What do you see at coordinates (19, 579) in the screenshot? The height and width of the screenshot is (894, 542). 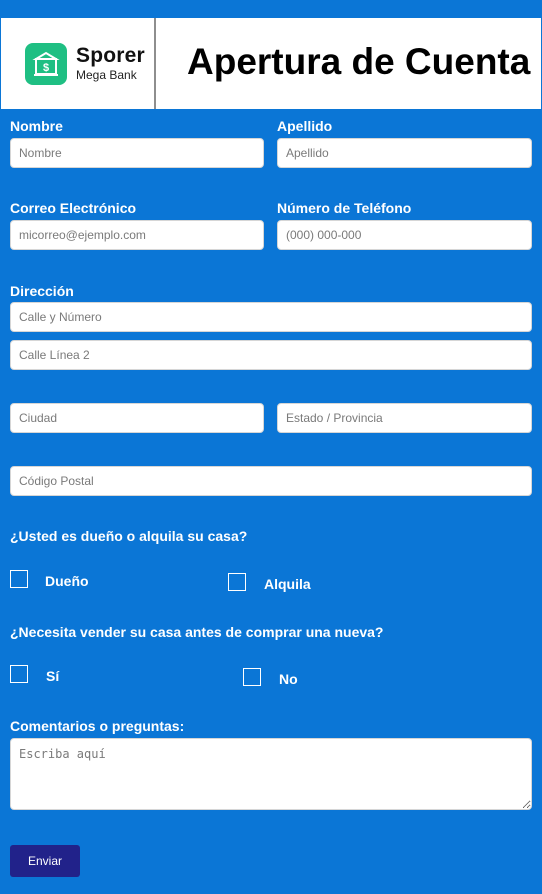 I see `owner-checkbox` at bounding box center [19, 579].